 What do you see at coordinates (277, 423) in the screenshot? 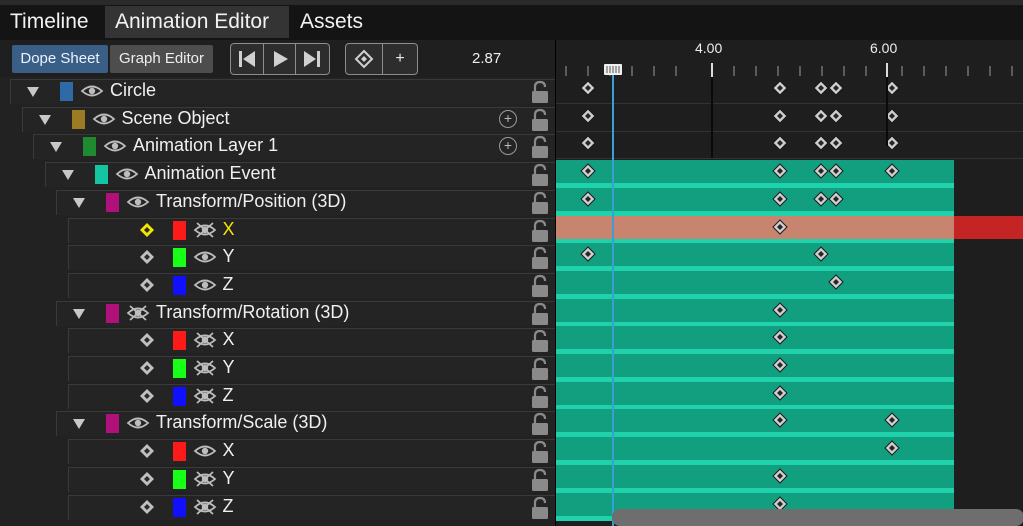
I see `tree-row: Transform/Scale (3D)` at bounding box center [277, 423].